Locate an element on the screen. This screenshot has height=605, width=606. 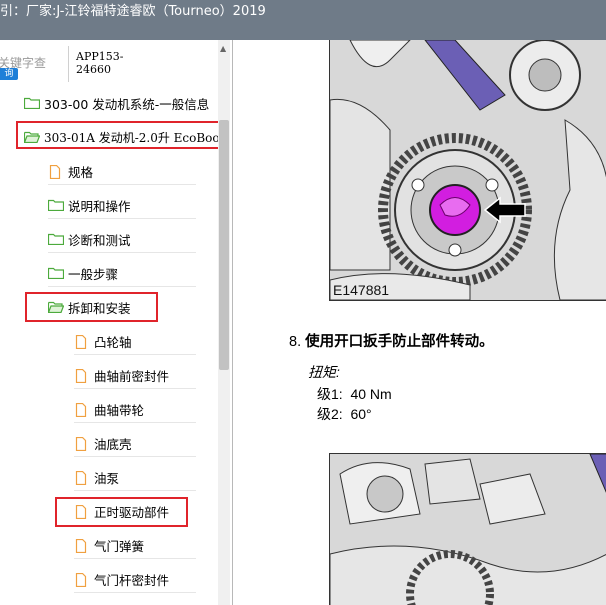
scroll-up-icon: ▲ is located at coordinates (223, 48).